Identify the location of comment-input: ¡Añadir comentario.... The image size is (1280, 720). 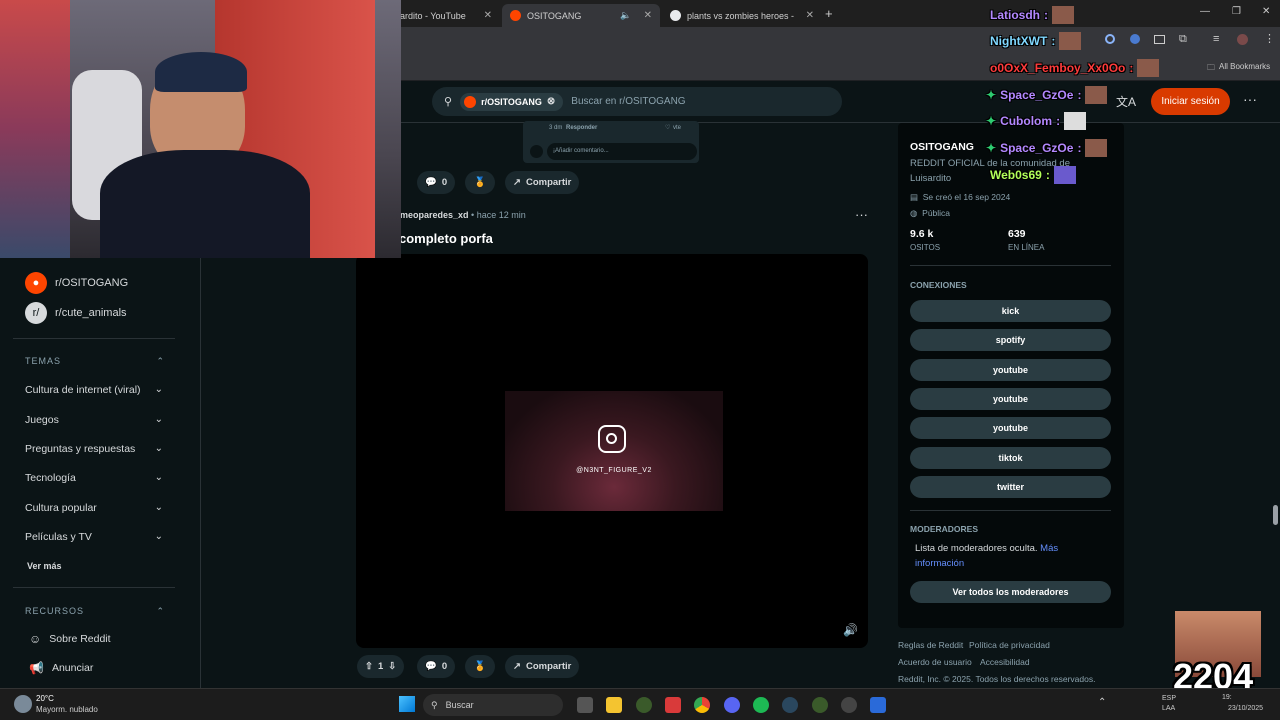
(622, 151).